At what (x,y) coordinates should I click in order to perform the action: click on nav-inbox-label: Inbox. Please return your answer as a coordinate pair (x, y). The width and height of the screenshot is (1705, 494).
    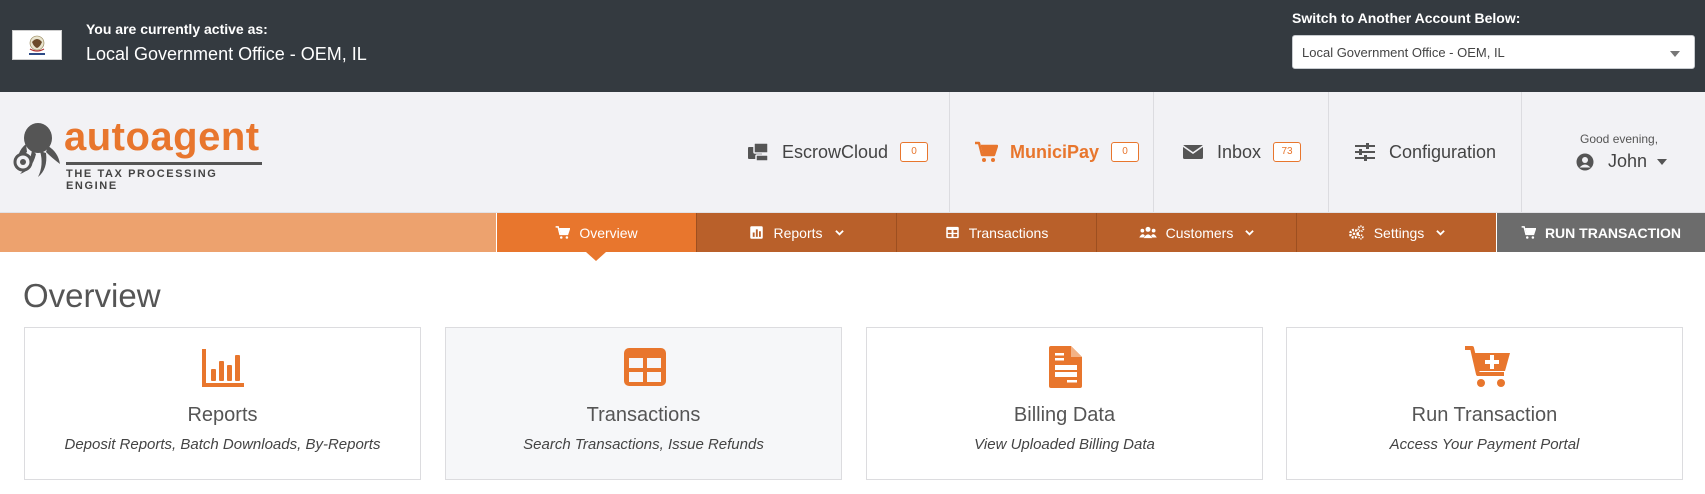
    Looking at the image, I should click on (1239, 151).